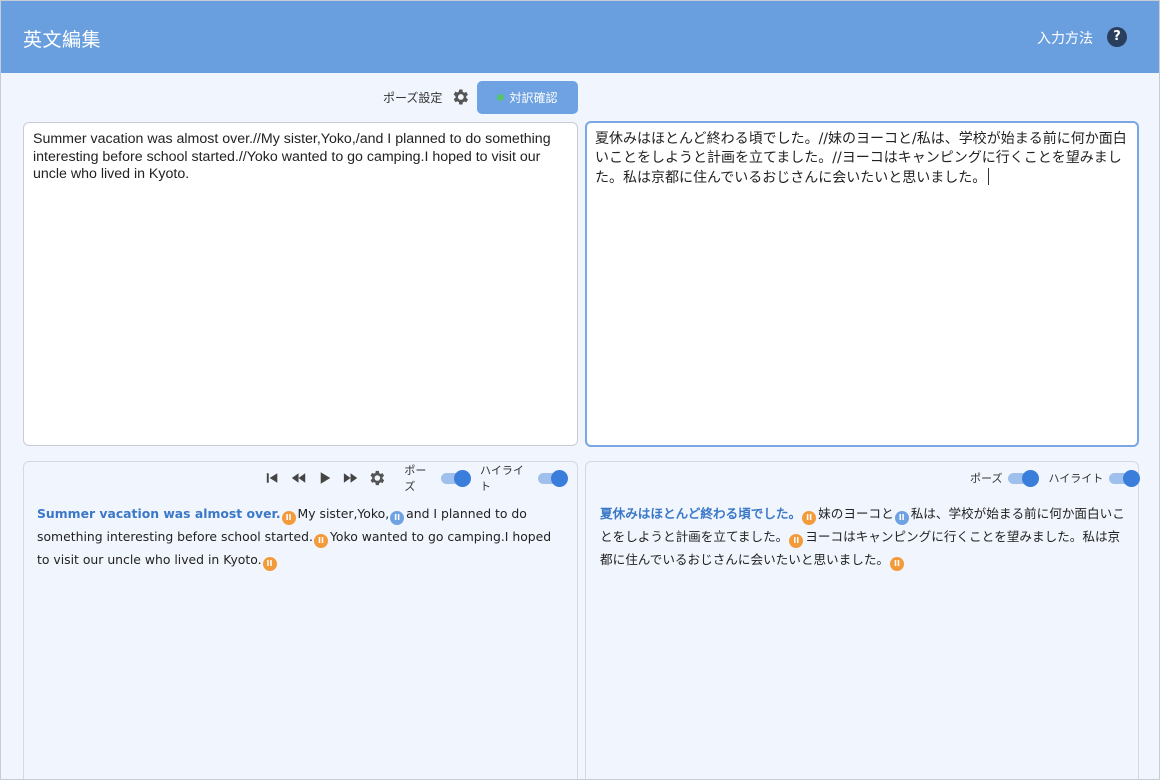 The height and width of the screenshot is (780, 1160). I want to click on highlighted-segment: Summer vacation was almost over., so click(159, 513).